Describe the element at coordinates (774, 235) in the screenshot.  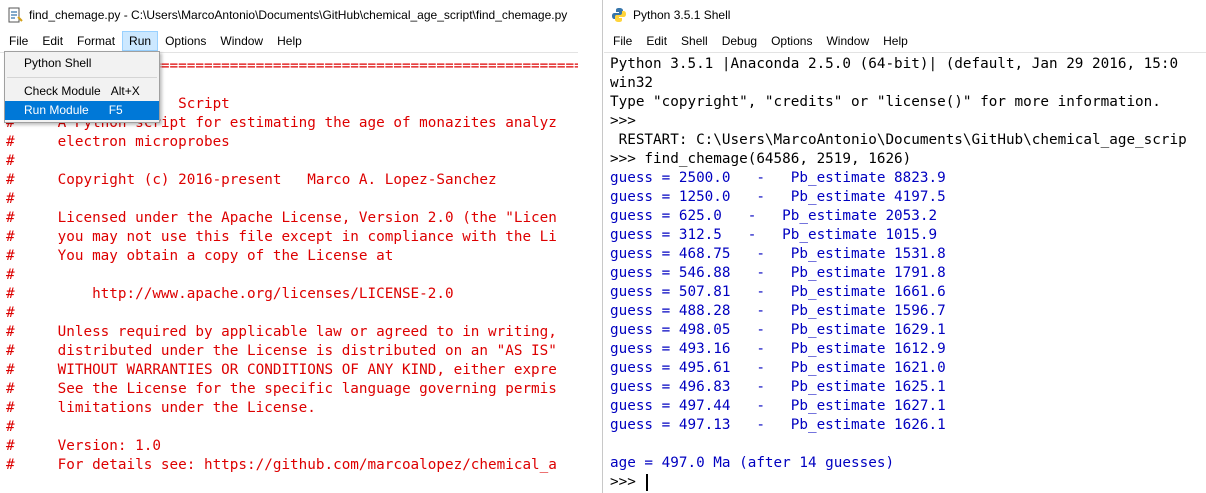
I see `shell-output-line: guess = 312.5 - Pb_estimate 1015.9` at that location.